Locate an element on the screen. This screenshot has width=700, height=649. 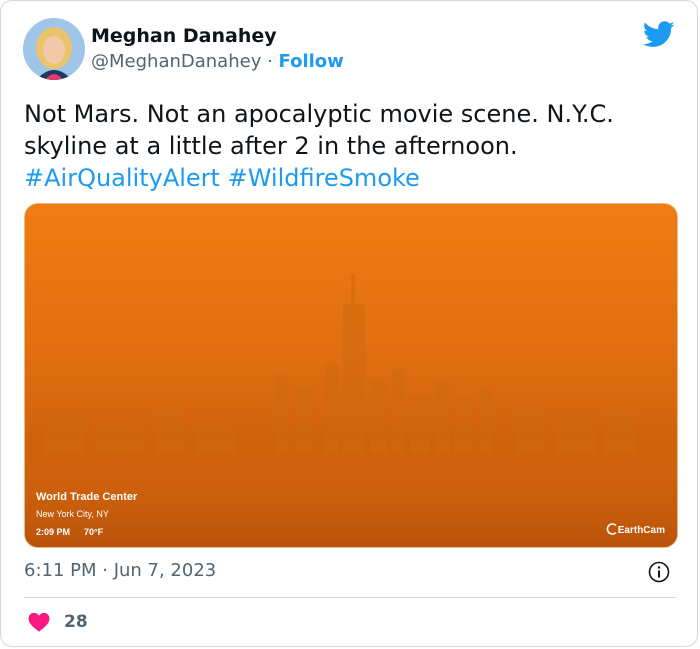
cam-temperature: 70°F is located at coordinates (94, 532).